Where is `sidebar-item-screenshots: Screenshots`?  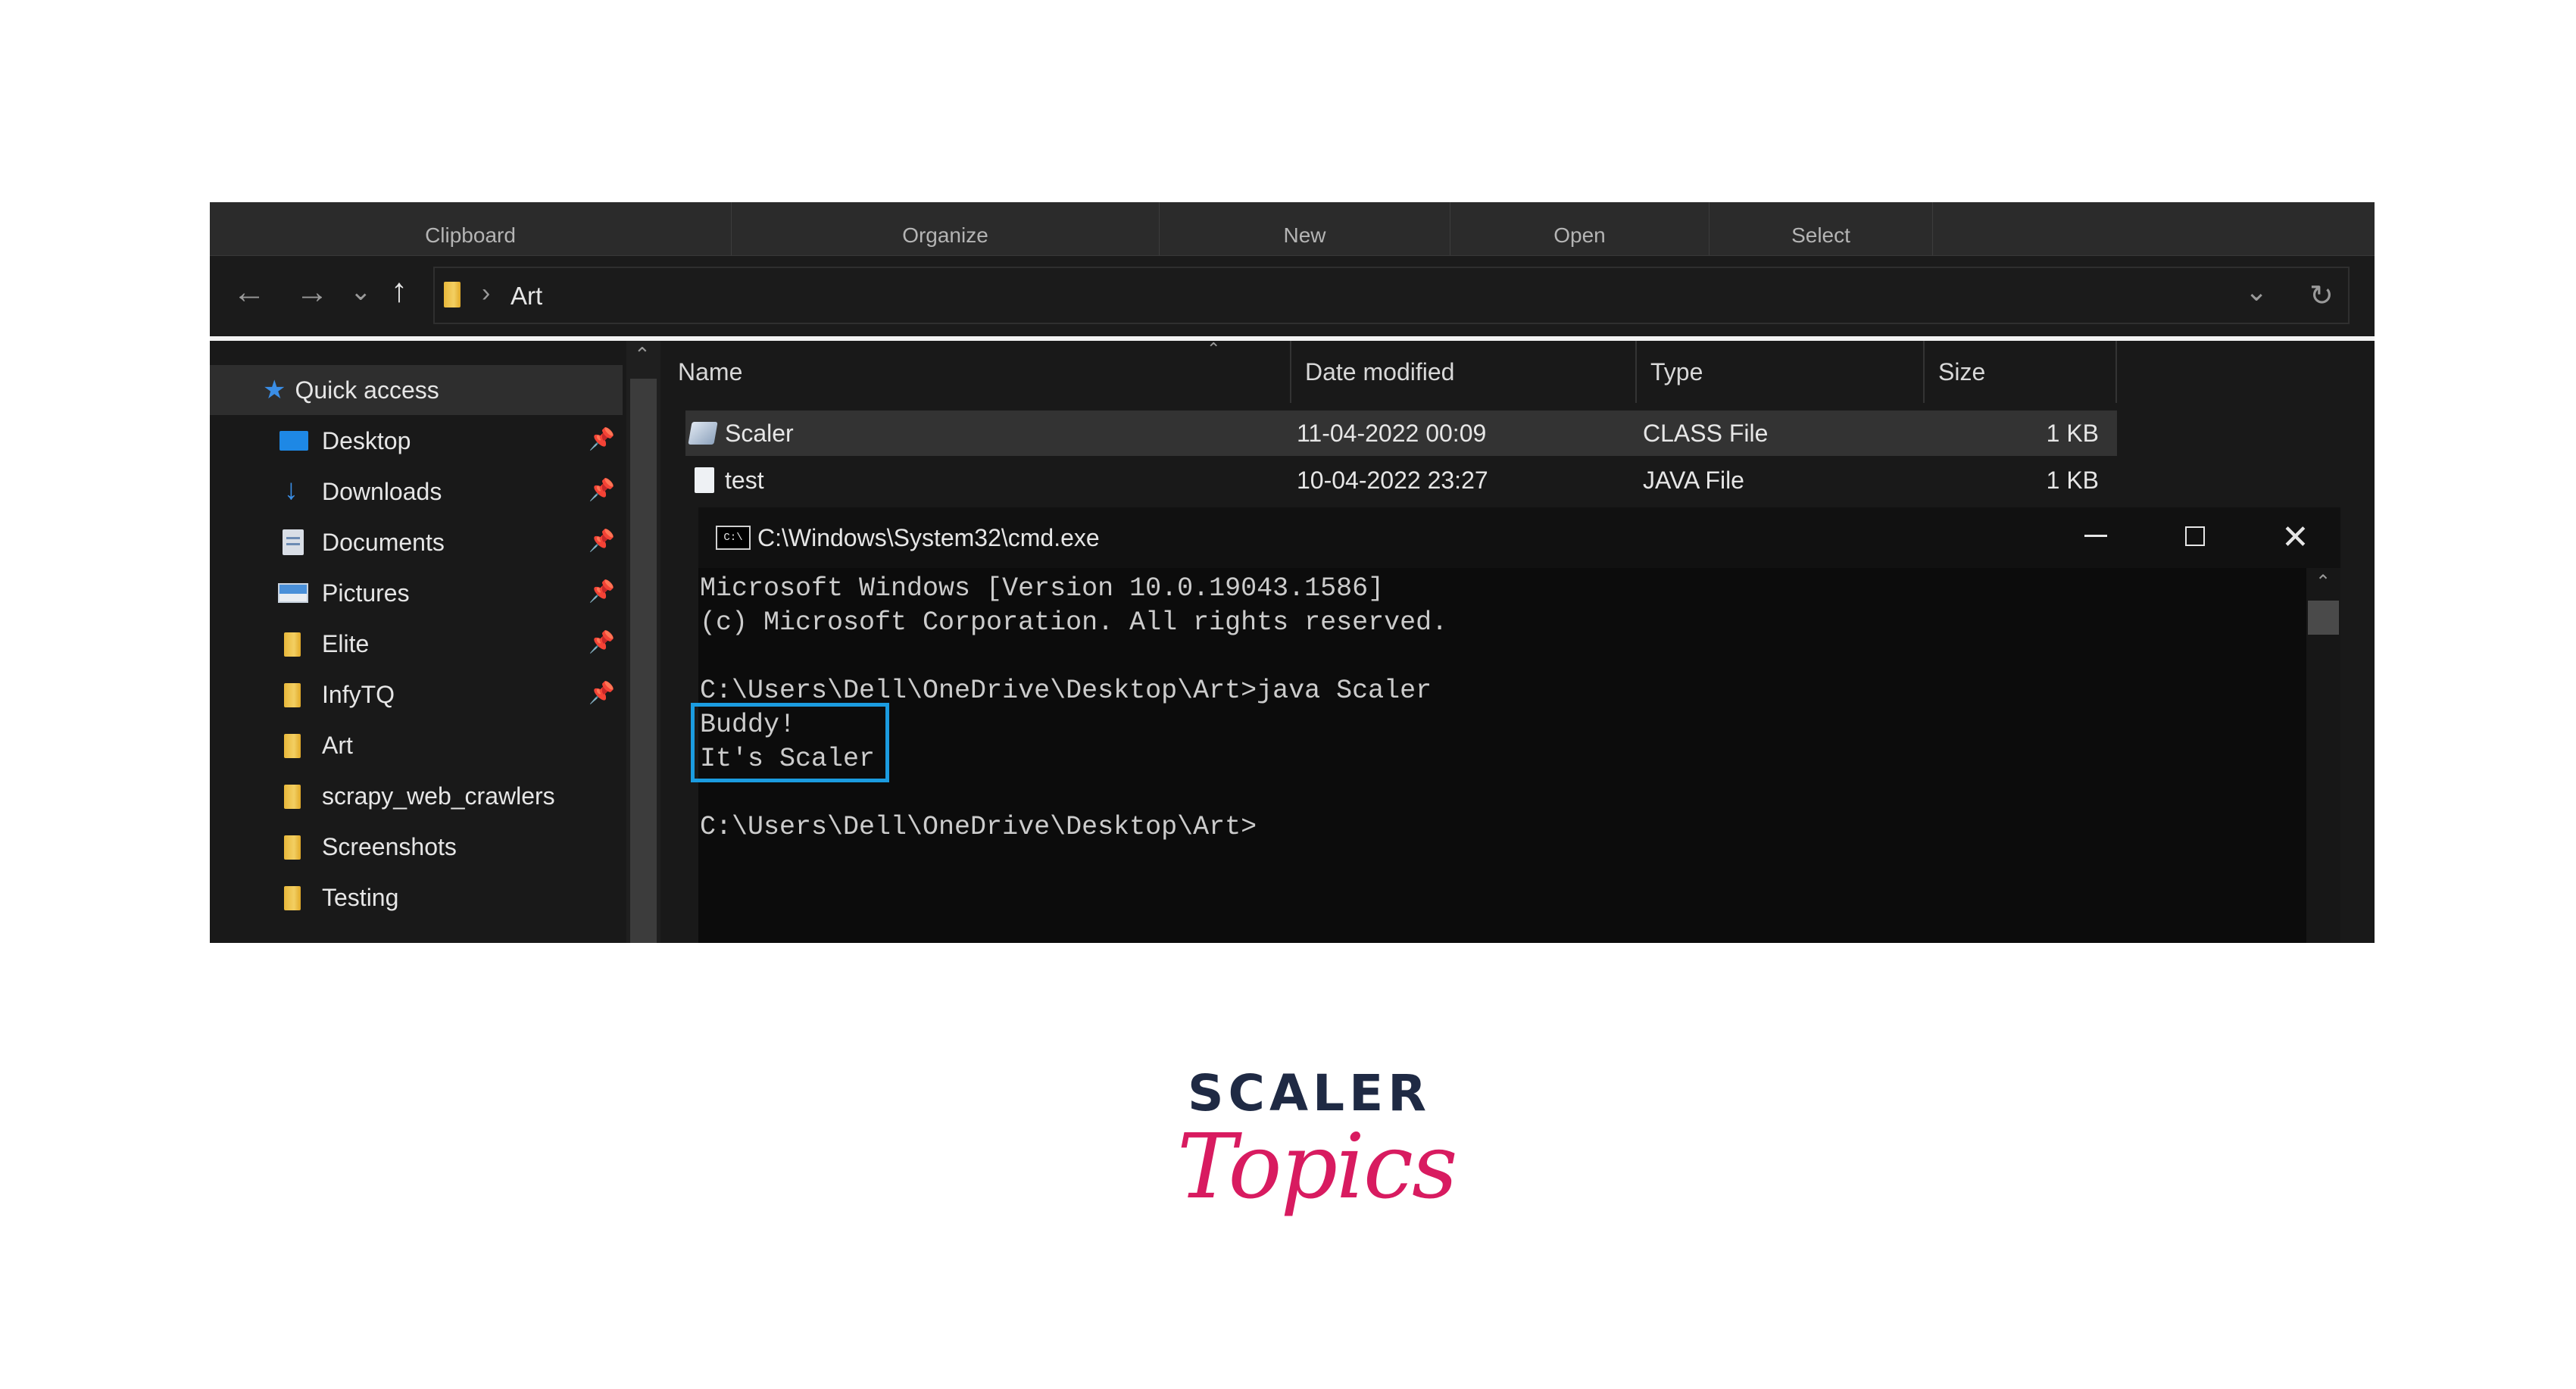 sidebar-item-screenshots: Screenshots is located at coordinates (417, 847).